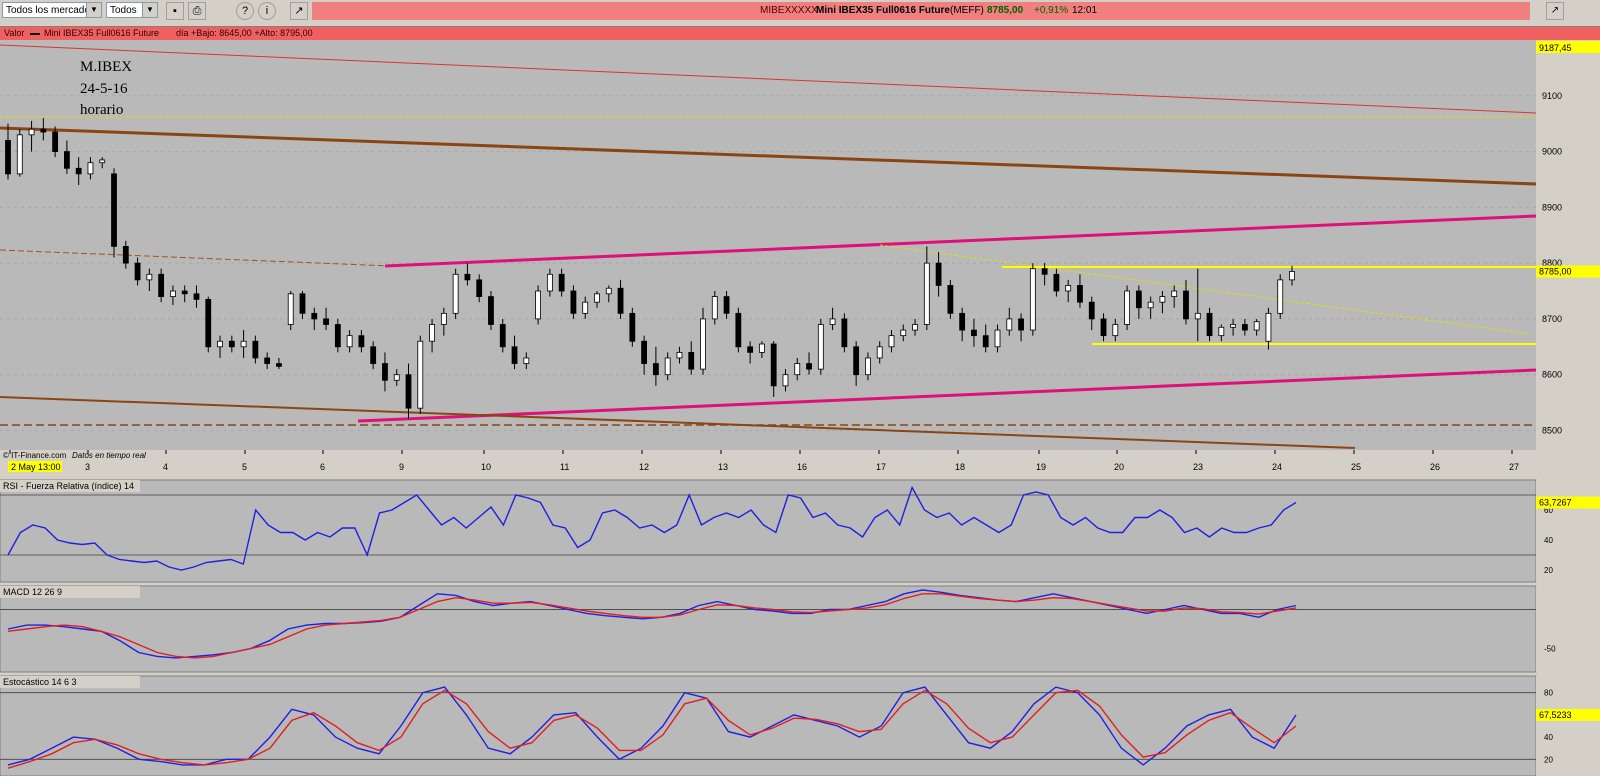 The height and width of the screenshot is (776, 1600). I want to click on annotation-line-2: 24-5-16, so click(104, 89).